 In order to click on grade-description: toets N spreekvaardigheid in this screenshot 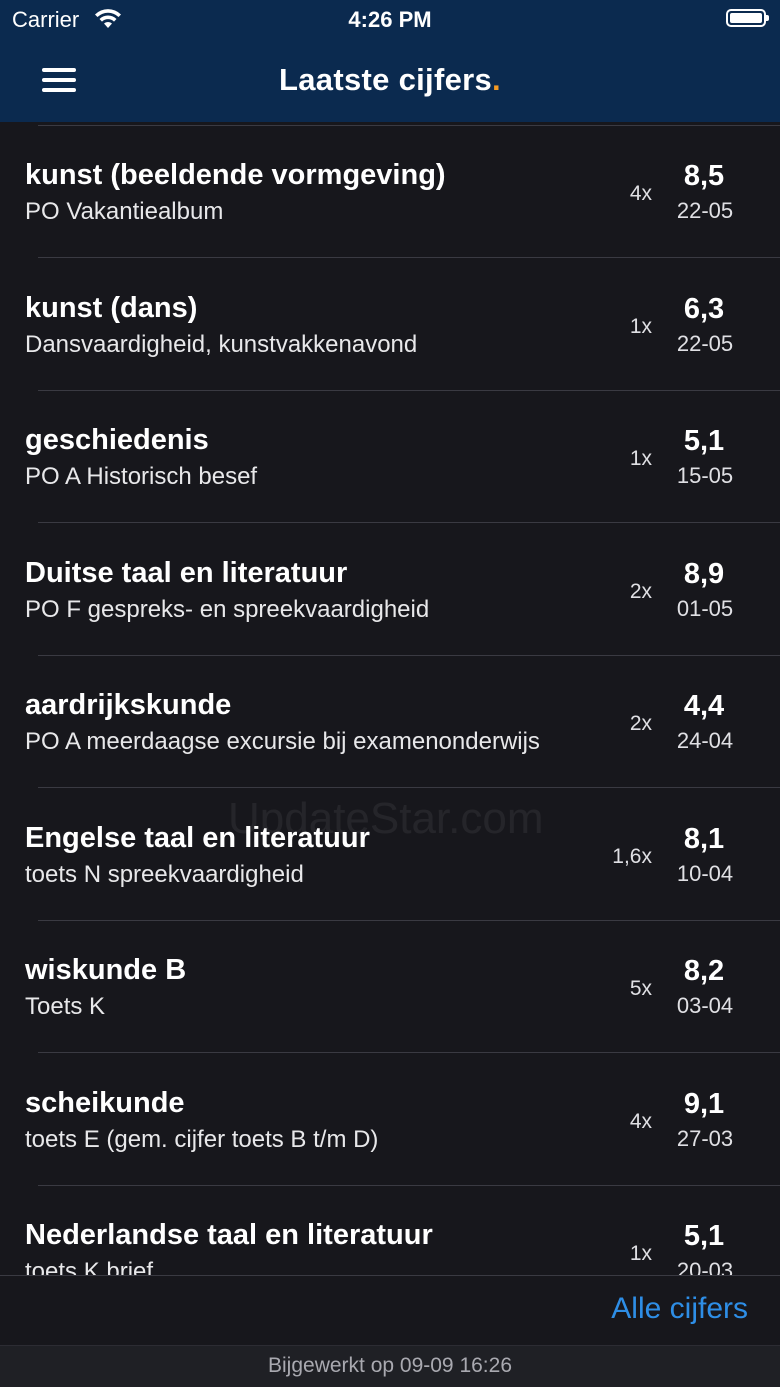, I will do `click(164, 874)`.